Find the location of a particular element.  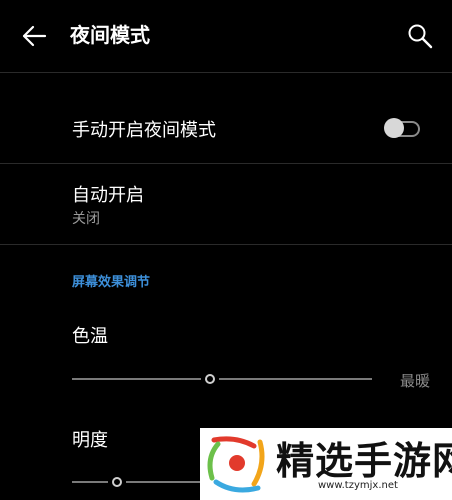

search-icon is located at coordinates (420, 36).